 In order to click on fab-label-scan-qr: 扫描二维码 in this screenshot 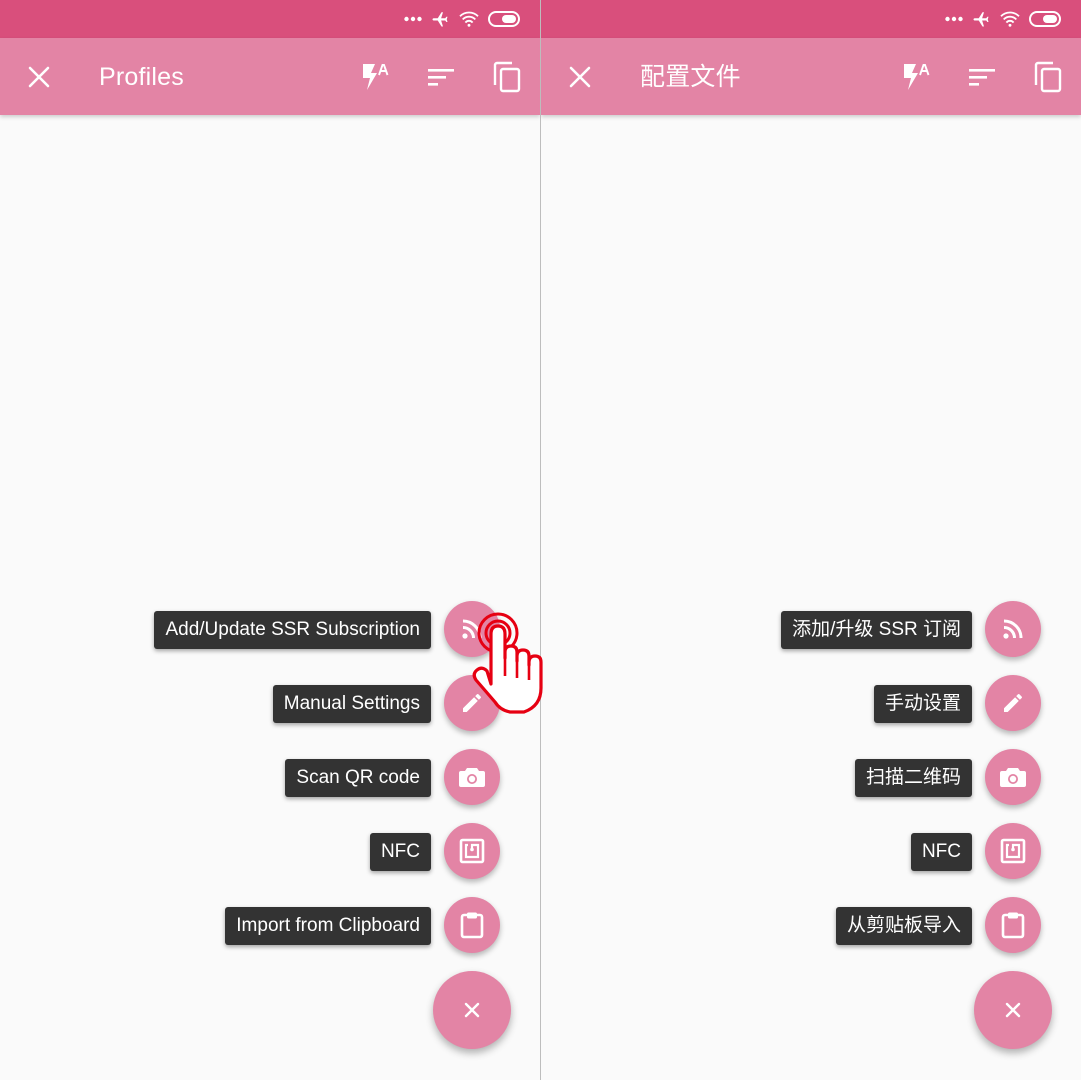, I will do `click(913, 778)`.